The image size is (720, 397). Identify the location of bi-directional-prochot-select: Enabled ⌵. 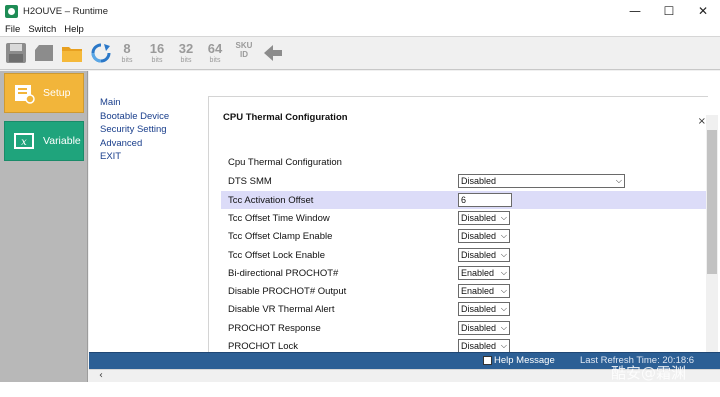
(484, 273).